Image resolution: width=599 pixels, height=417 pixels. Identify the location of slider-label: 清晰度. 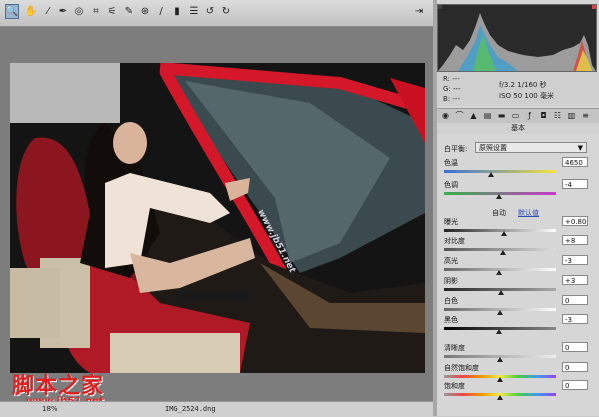
(454, 348).